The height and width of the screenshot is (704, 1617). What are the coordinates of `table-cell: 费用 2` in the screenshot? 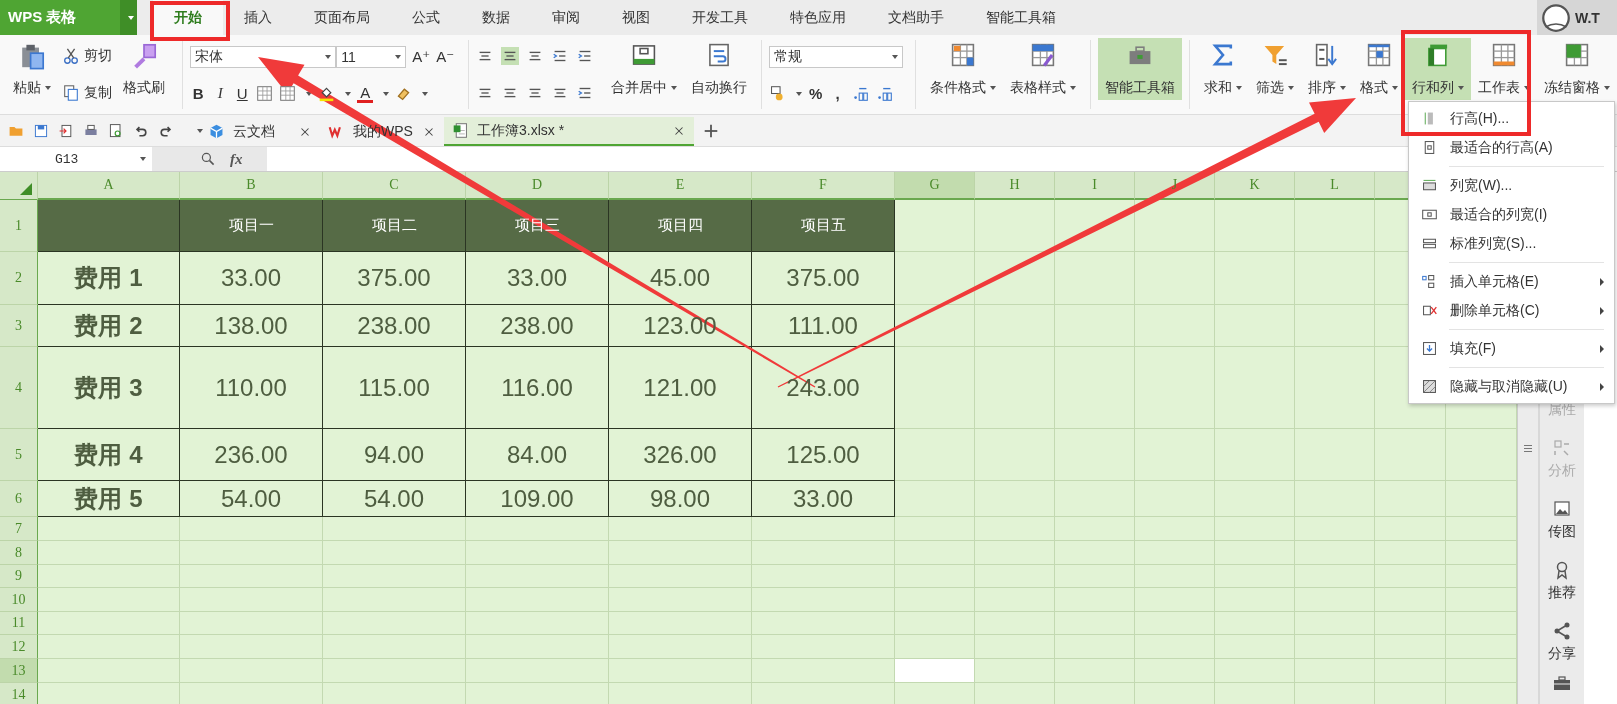 It's located at (109, 326).